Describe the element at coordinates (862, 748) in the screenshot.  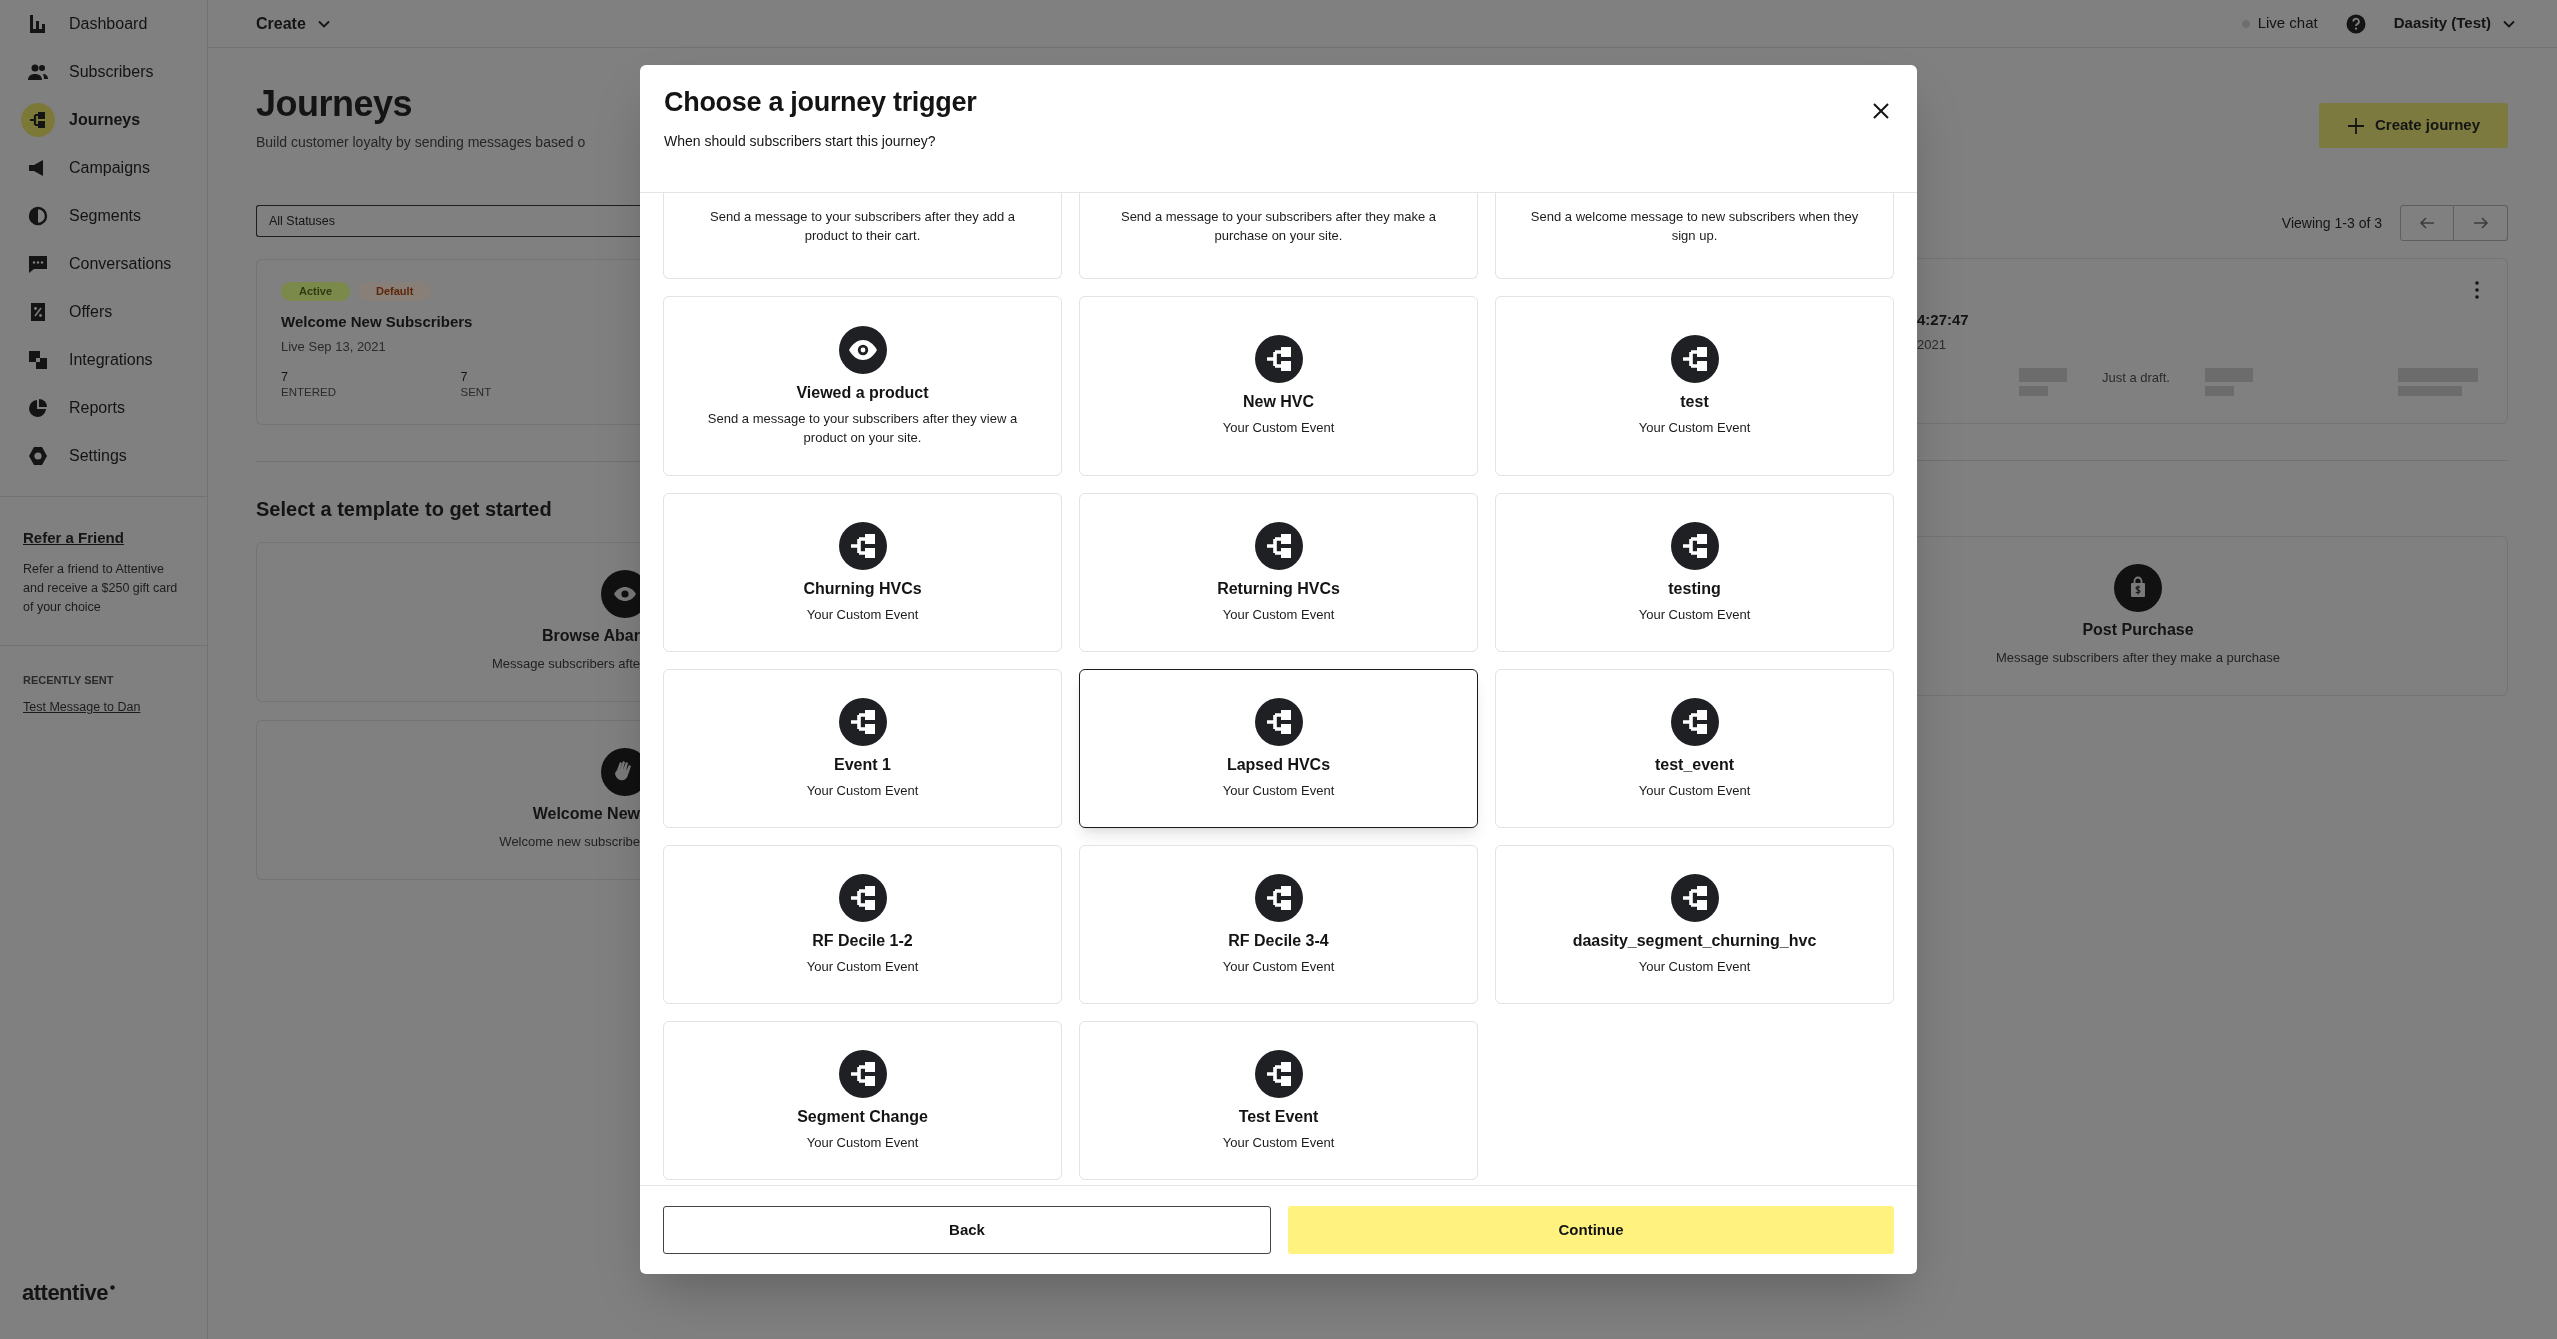
I see `trigger-card: Event 1 Your Custom Event` at that location.